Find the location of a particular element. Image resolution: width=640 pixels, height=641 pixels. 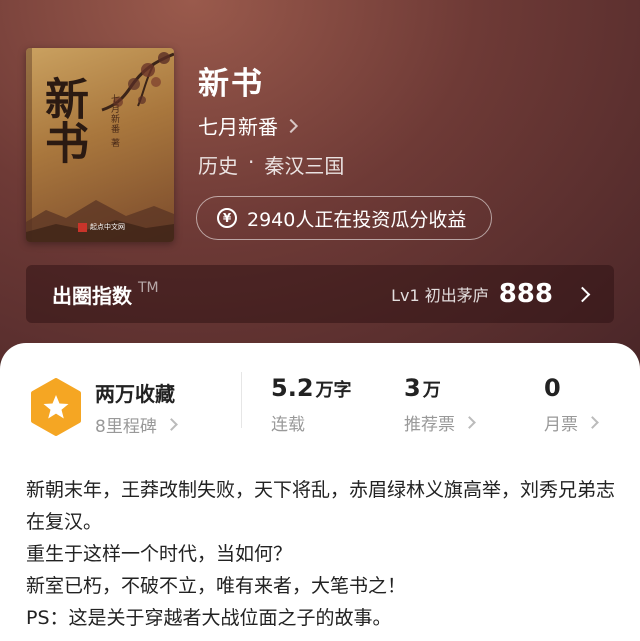

description-line: 新朝末年，王莽改制失败，天下将乱，赤眉绿林义旗高举，刘秀兄弟志在复汉。 is located at coordinates (321, 506).